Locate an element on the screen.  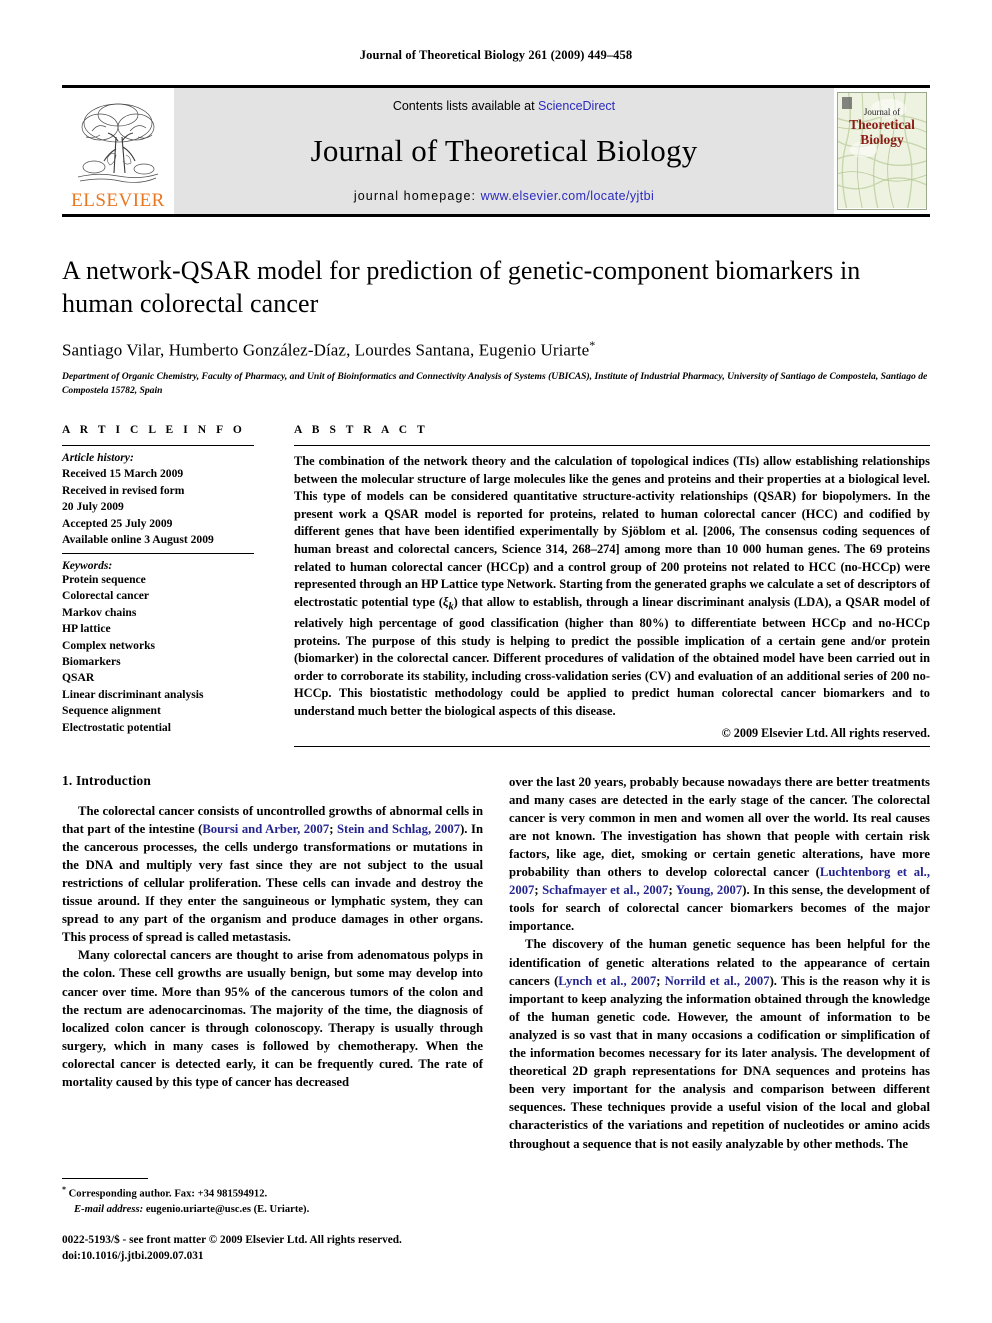
citation-link: Norrild et al., 2007 is located at coordinates (717, 981).